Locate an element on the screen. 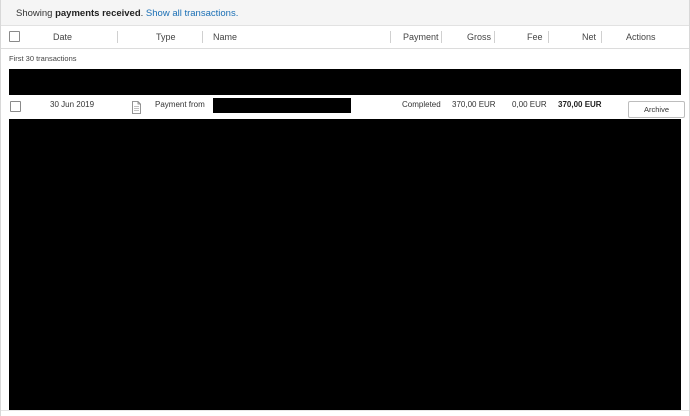 The image size is (690, 416). row-net: 370,00 EUR is located at coordinates (580, 104).